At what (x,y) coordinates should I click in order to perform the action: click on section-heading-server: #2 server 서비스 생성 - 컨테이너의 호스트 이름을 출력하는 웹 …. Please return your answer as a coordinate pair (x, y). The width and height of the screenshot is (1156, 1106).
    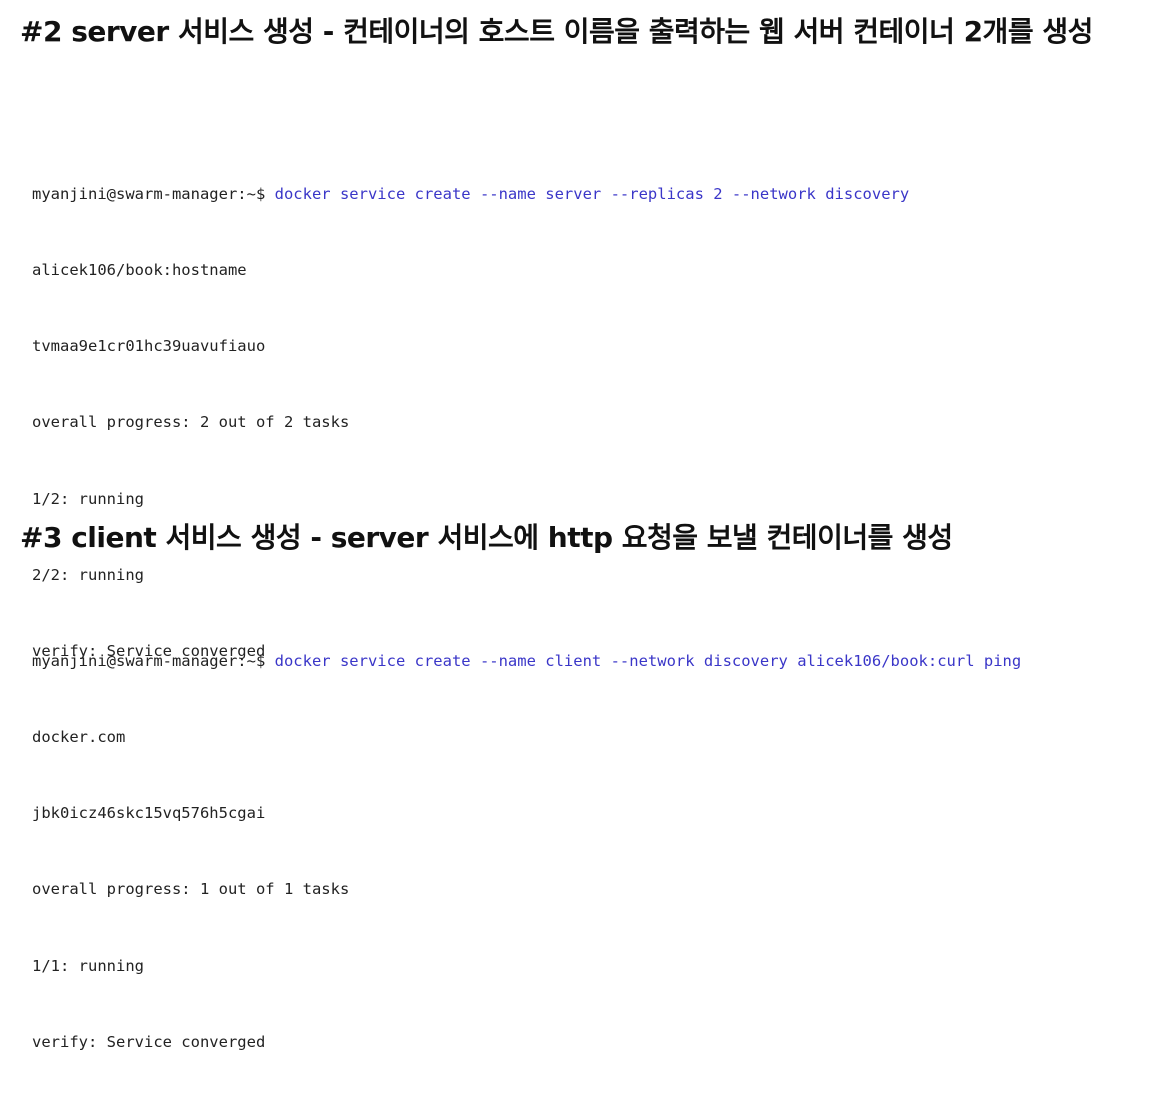
    Looking at the image, I should click on (556, 31).